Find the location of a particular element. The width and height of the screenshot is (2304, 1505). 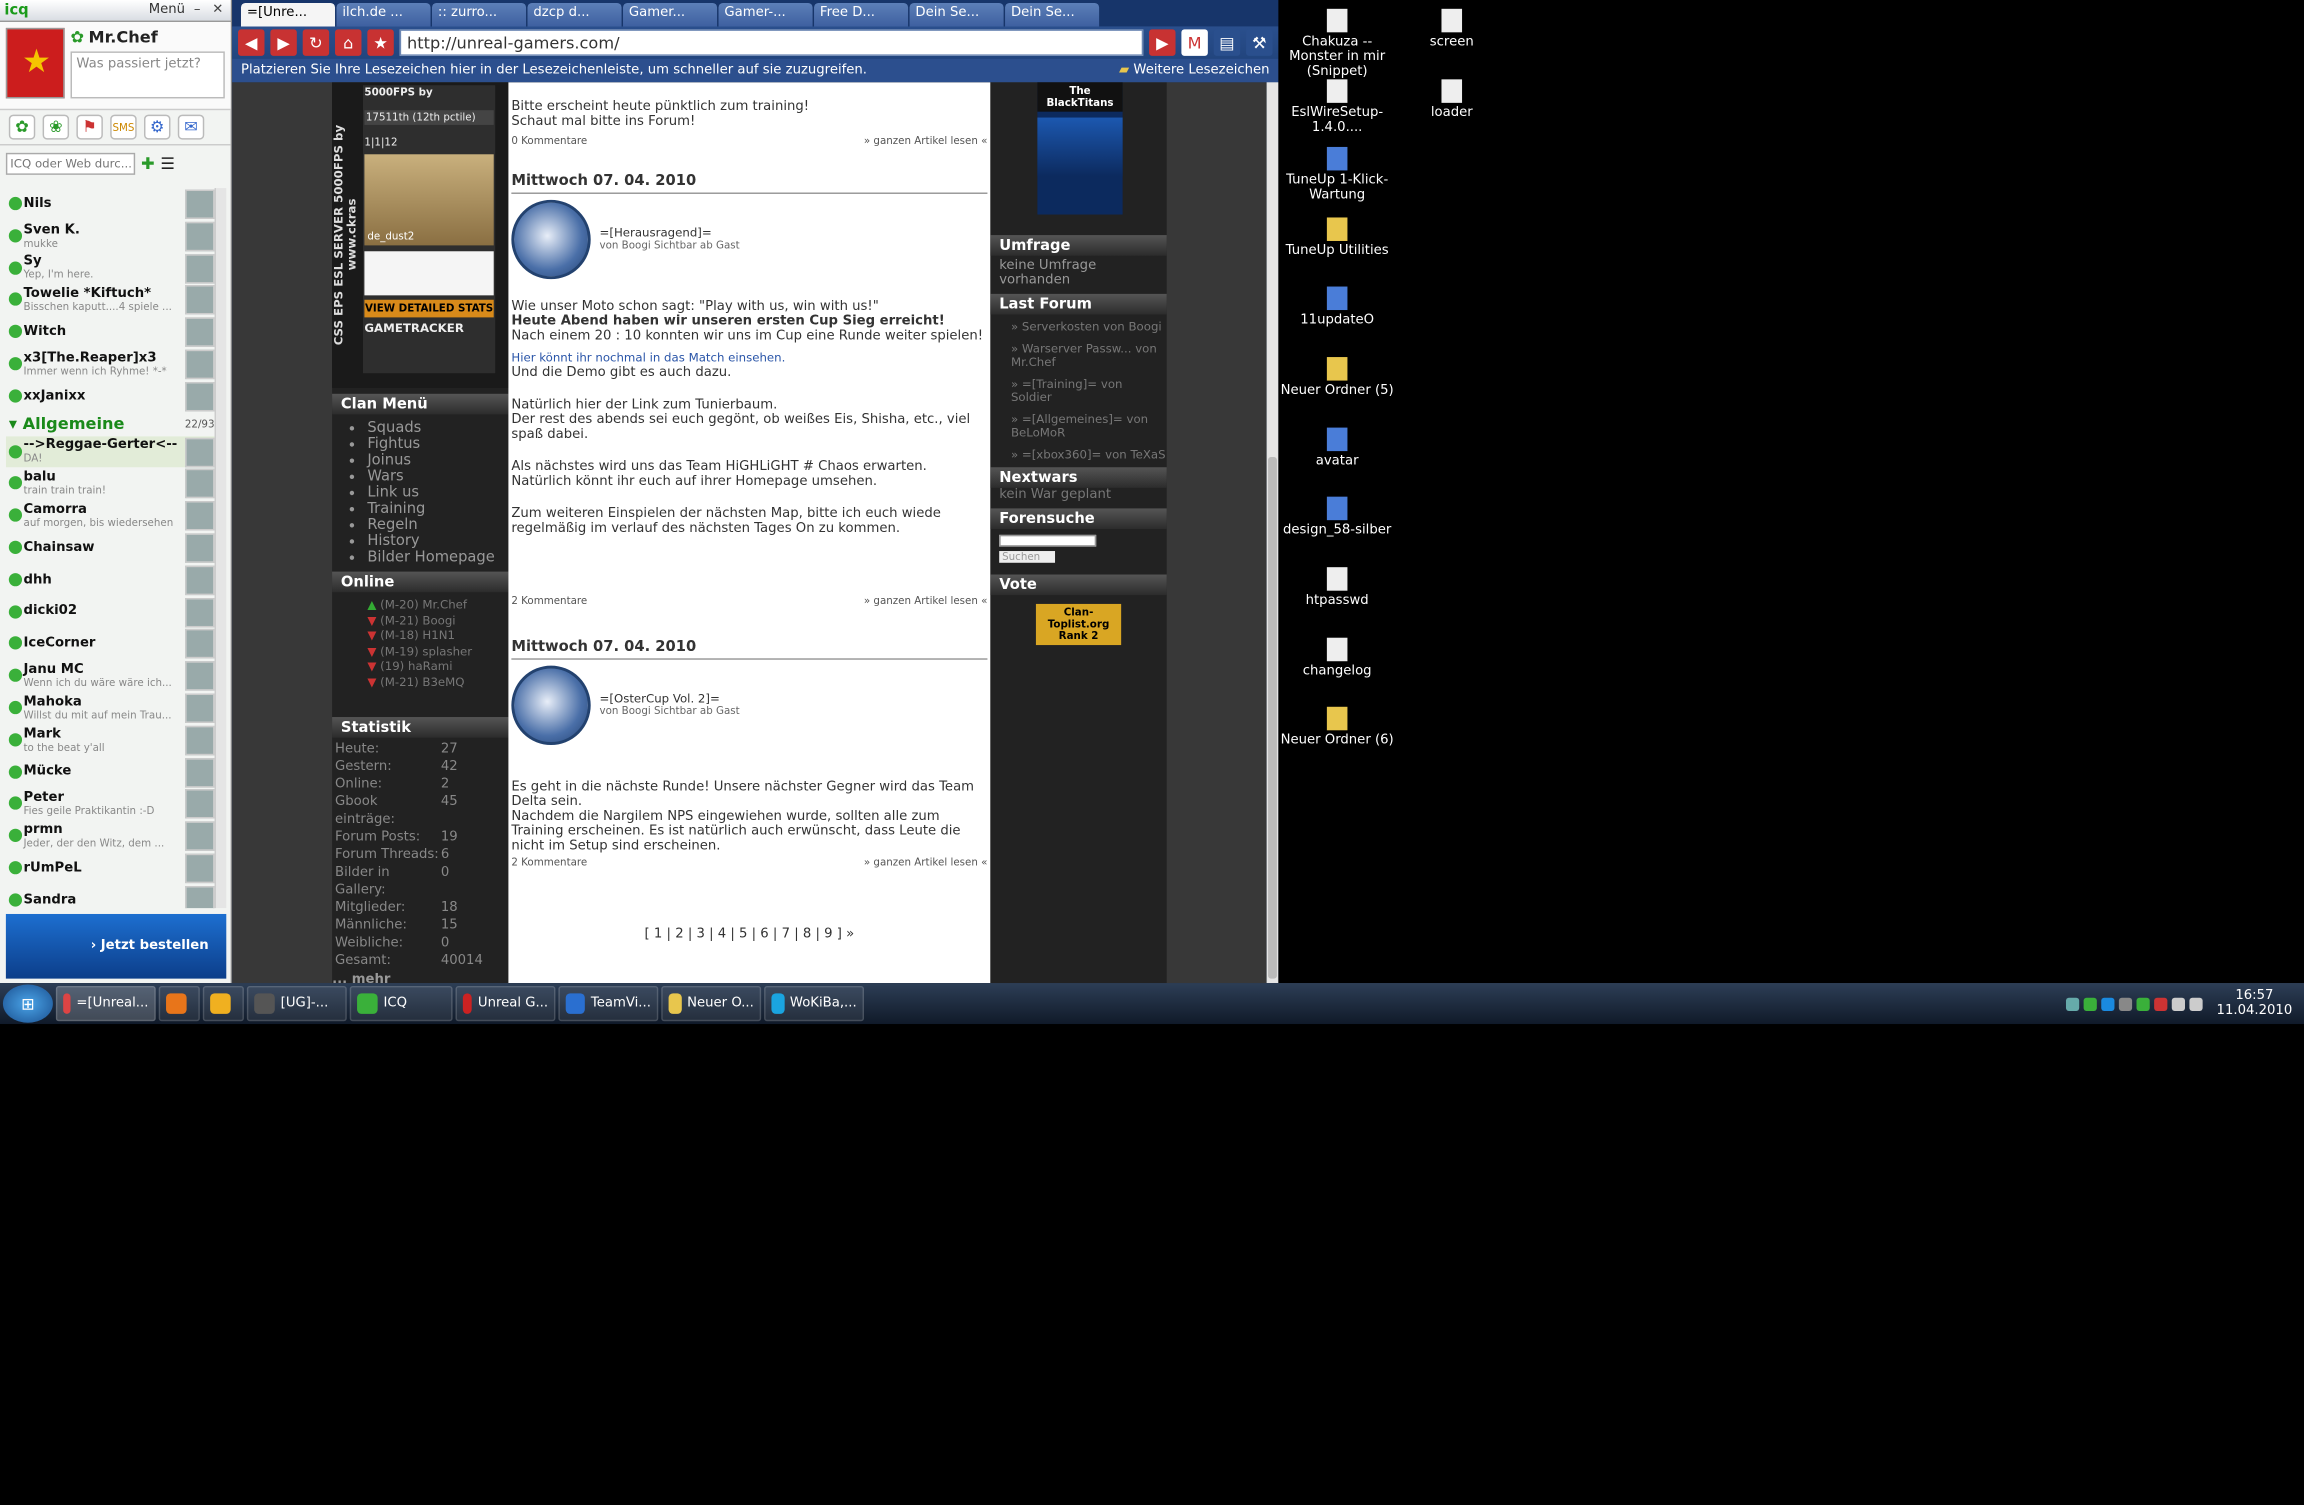

close-icon: ✕ is located at coordinates (217, 10).